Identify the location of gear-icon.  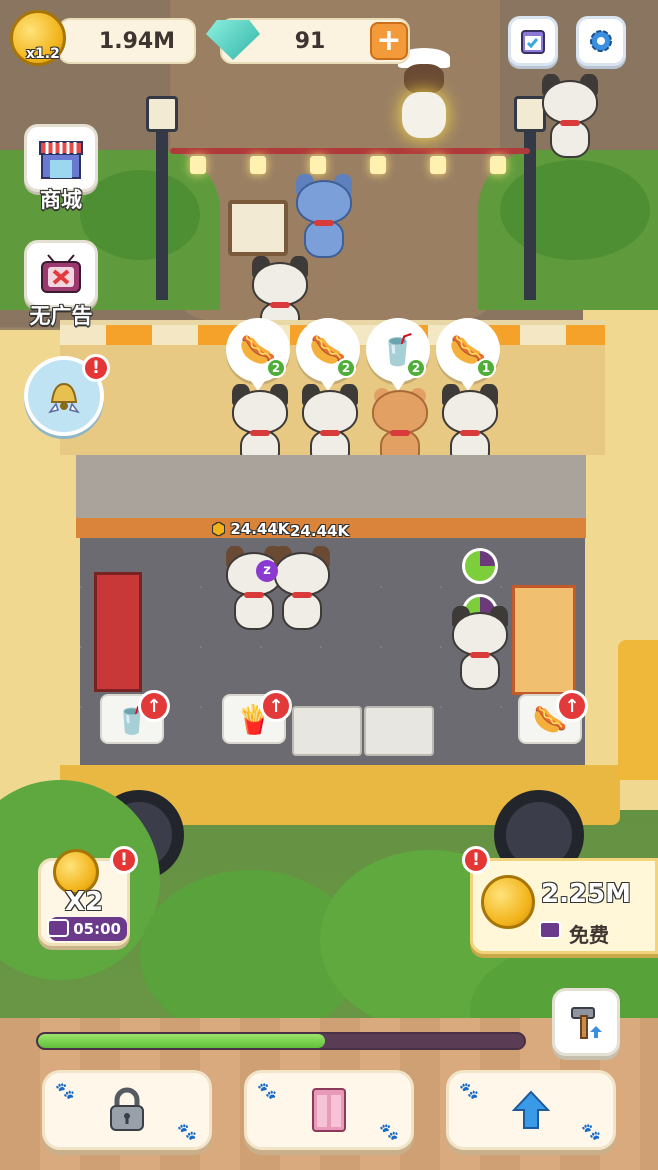
(601, 41).